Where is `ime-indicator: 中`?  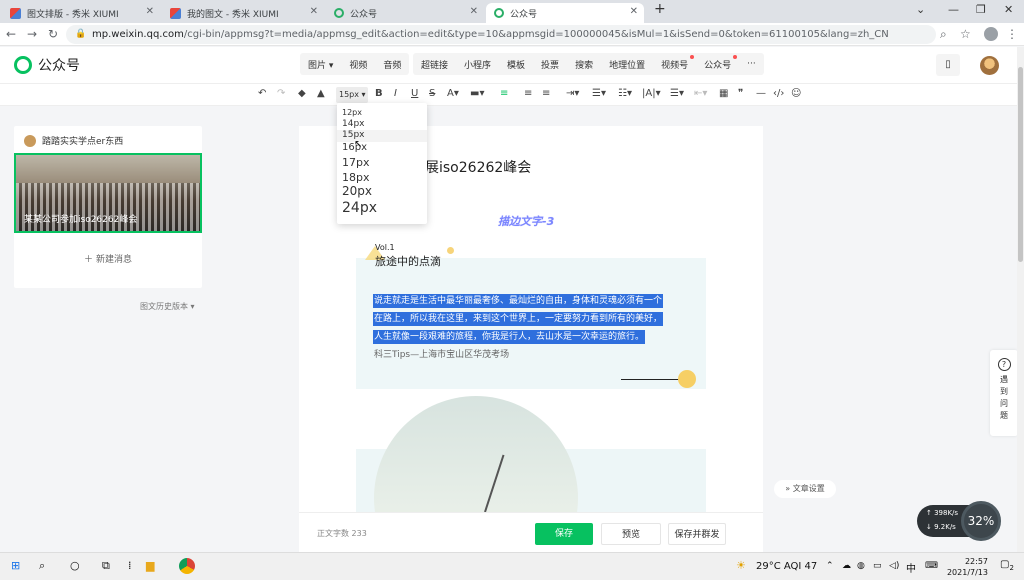 ime-indicator: 中 is located at coordinates (911, 567).